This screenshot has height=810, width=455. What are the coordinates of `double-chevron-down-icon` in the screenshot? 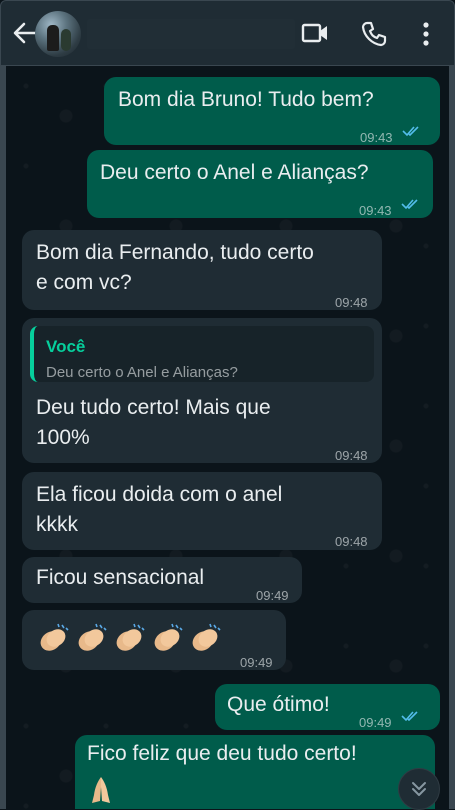 It's located at (419, 789).